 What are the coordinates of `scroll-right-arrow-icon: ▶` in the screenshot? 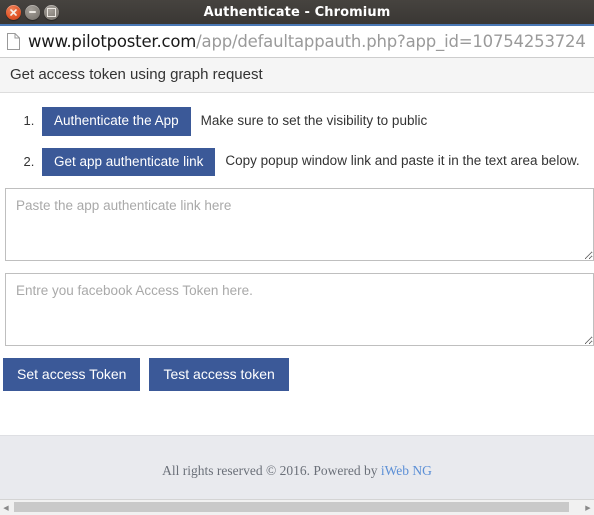 It's located at (588, 507).